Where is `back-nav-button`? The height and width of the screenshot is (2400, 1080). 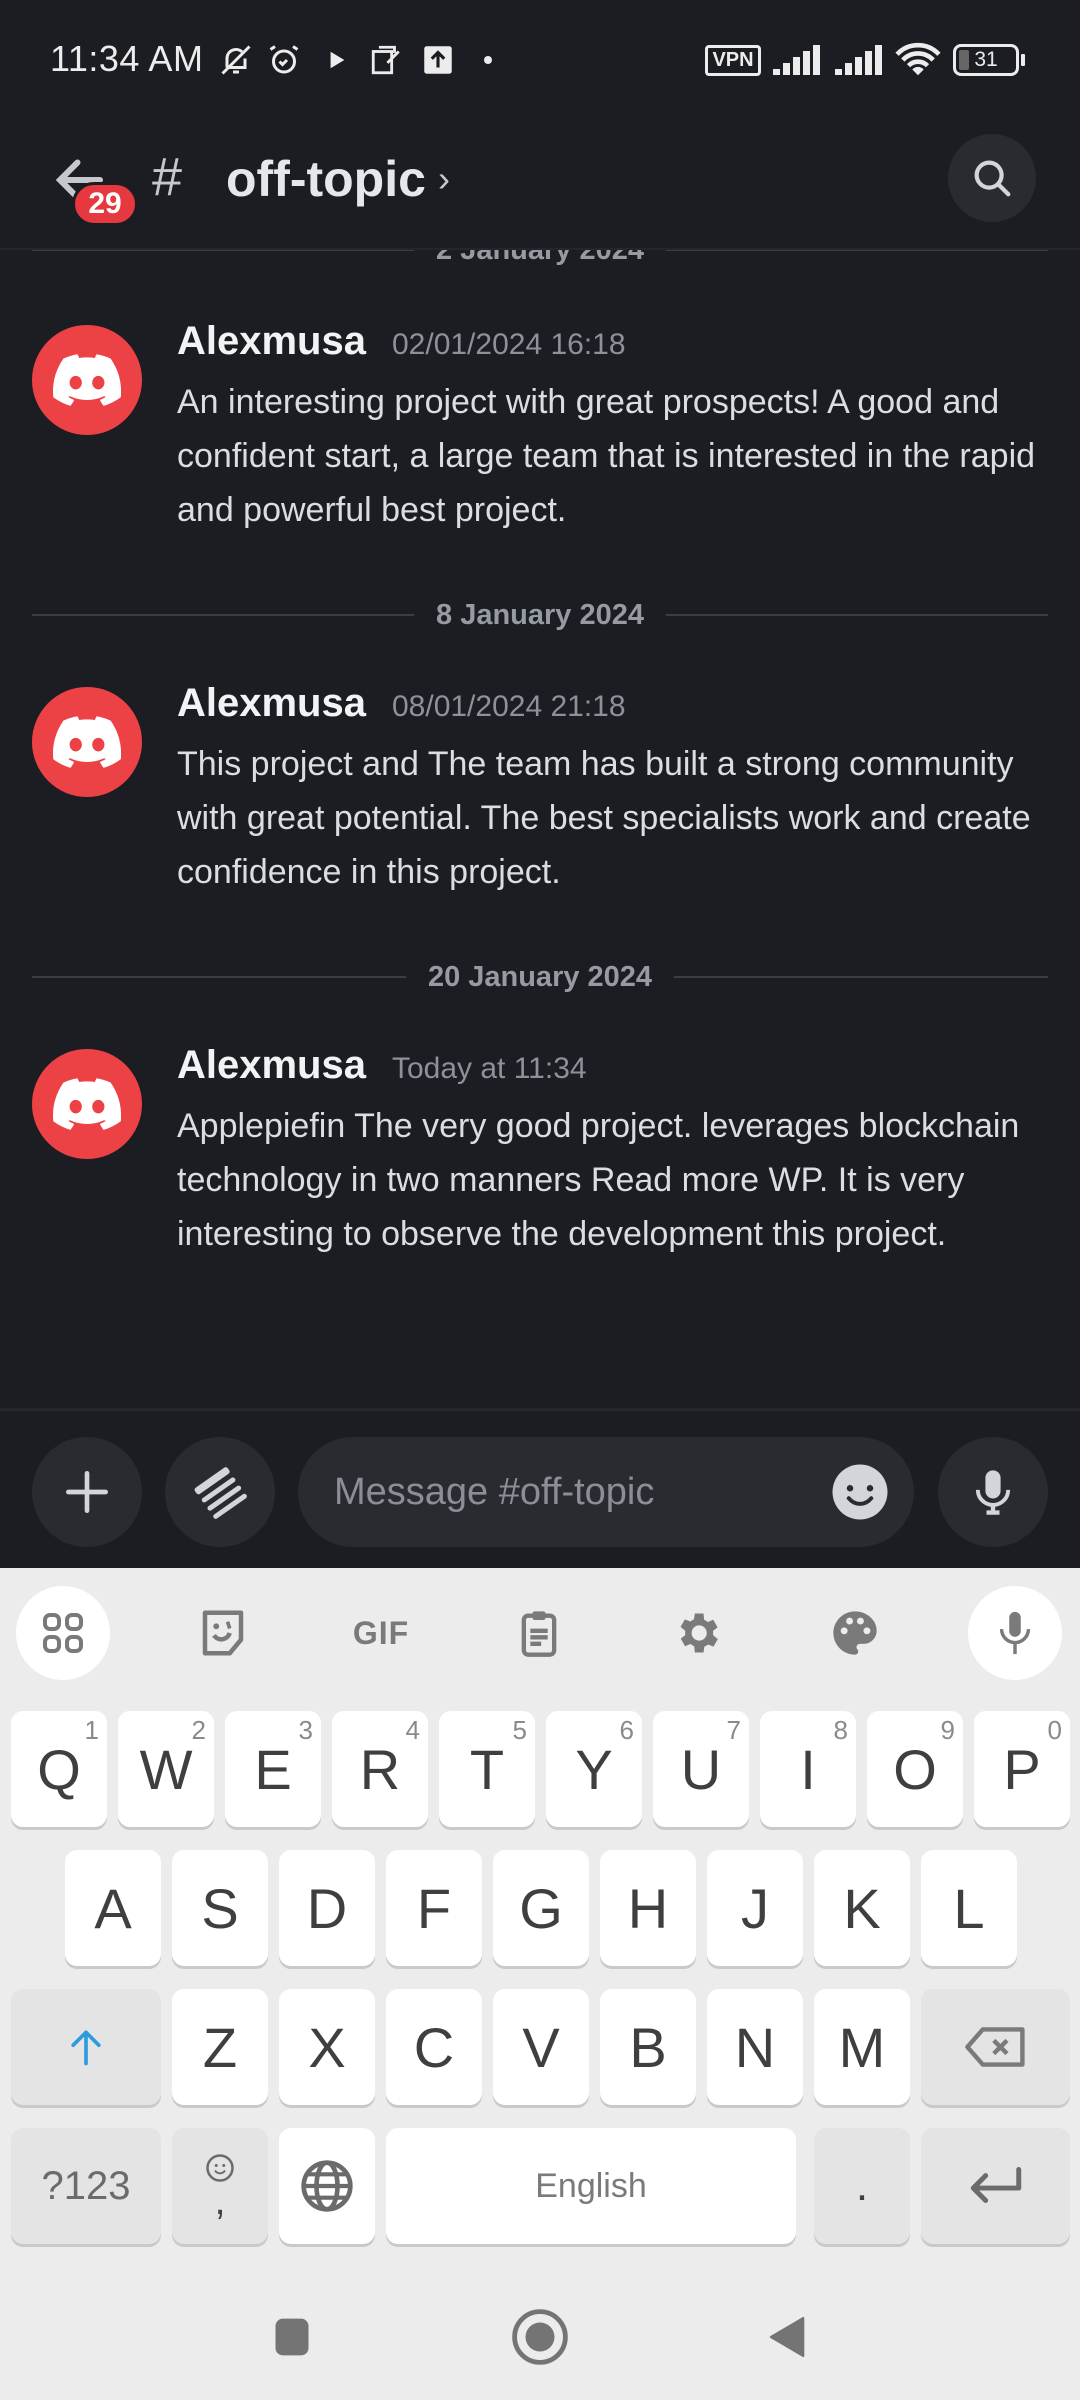
back-nav-button is located at coordinates (788, 2337).